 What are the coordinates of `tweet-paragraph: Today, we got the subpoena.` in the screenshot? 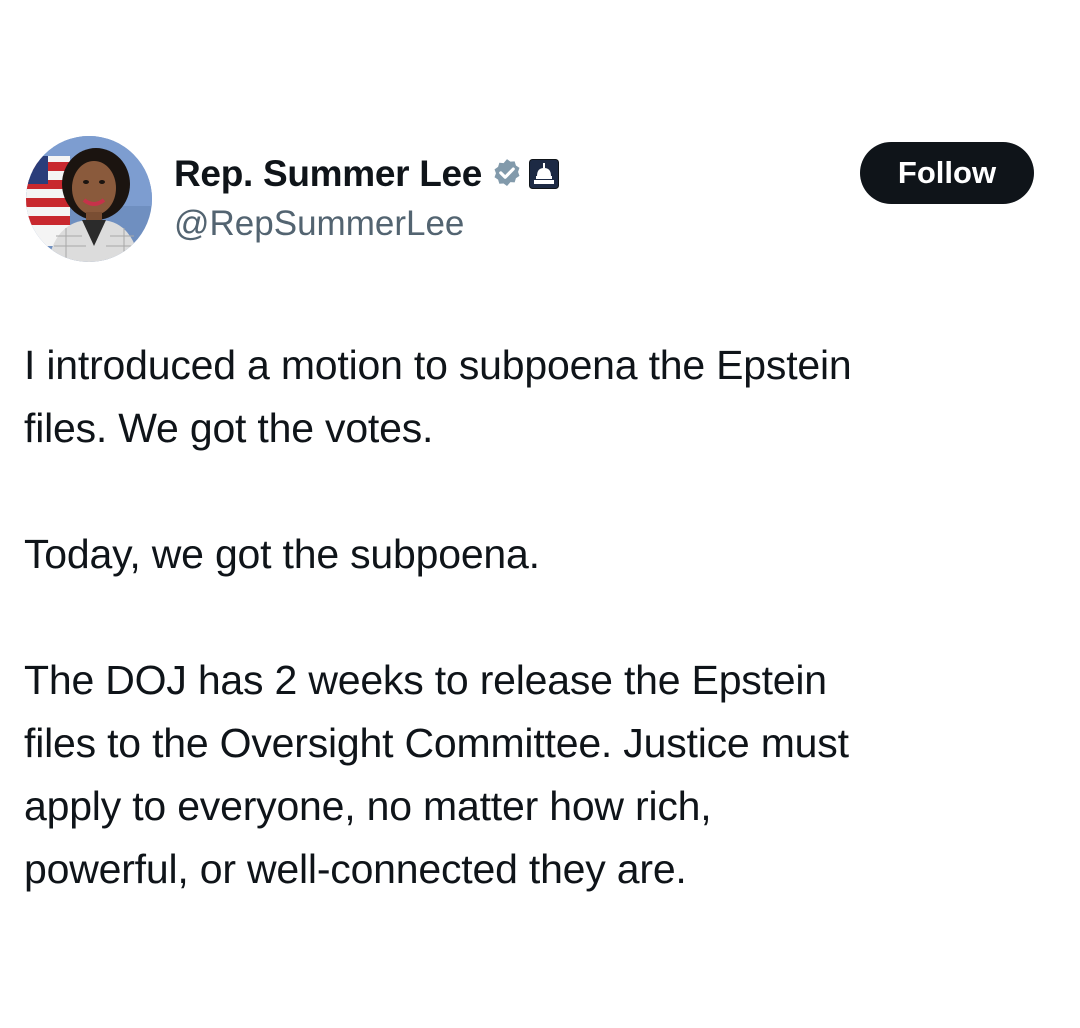 It's located at (282, 554).